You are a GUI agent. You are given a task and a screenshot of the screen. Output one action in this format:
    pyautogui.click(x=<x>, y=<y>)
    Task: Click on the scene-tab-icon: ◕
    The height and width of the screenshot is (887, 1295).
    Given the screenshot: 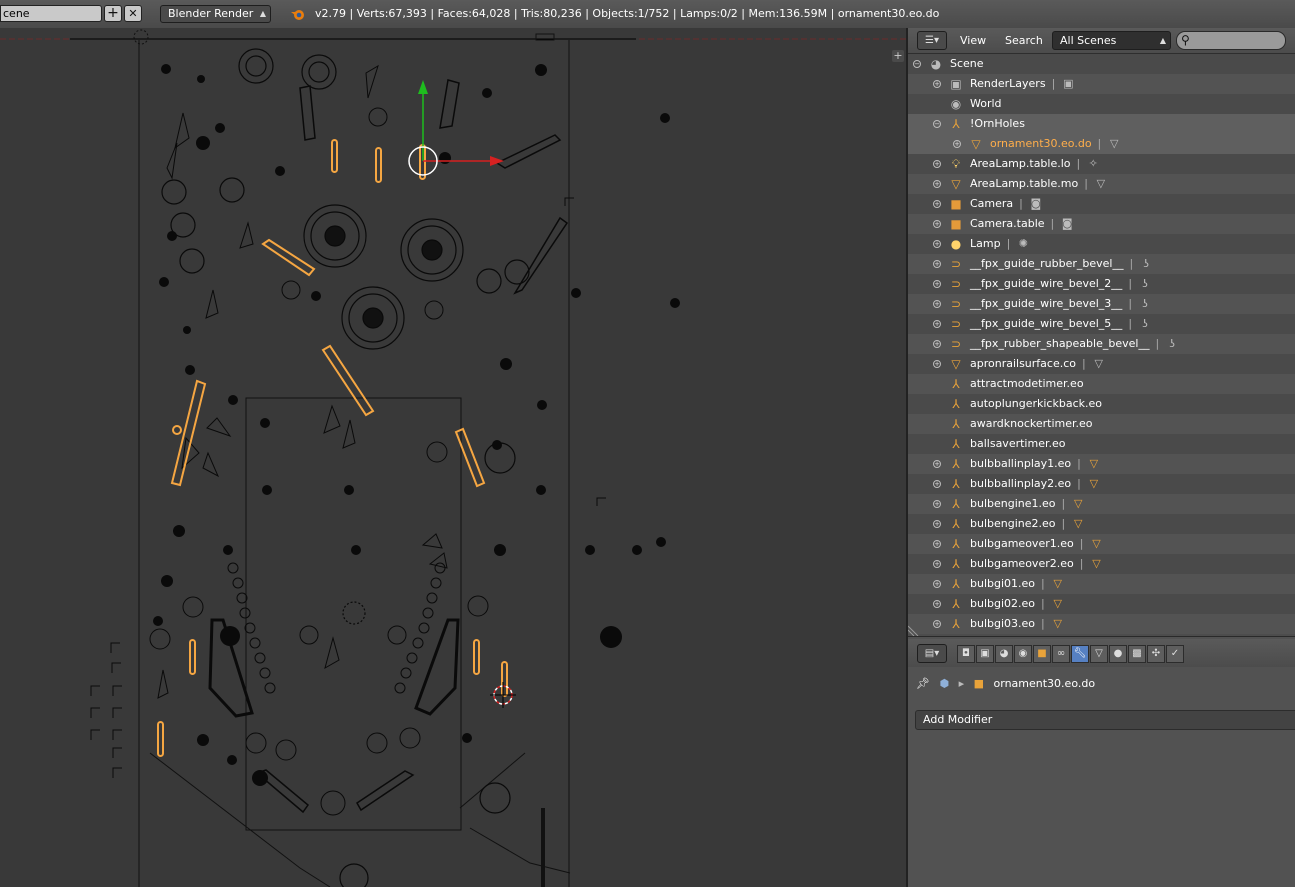 What is the action you would take?
    pyautogui.click(x=1004, y=654)
    